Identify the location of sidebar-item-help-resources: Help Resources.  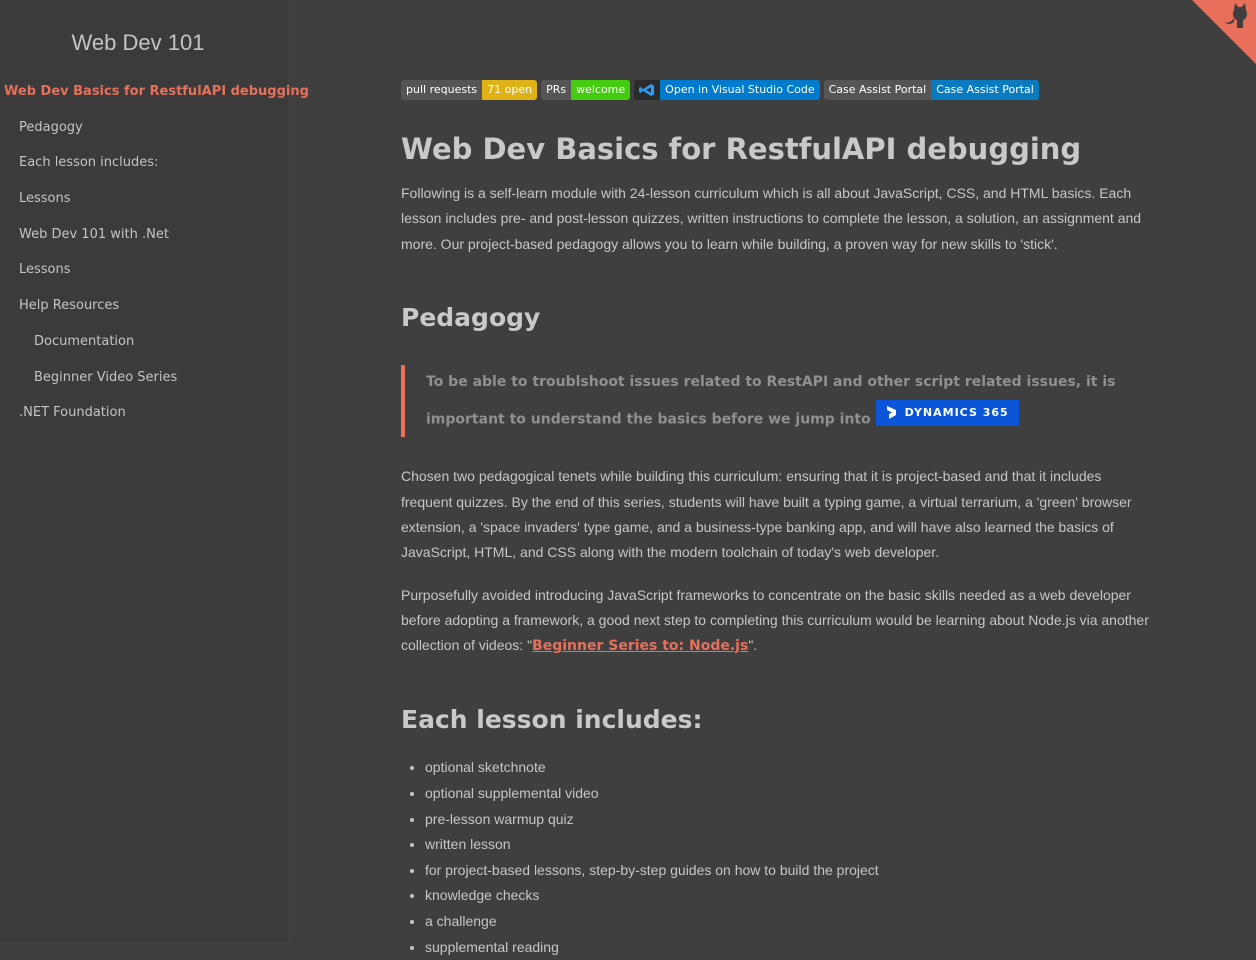
(144, 312).